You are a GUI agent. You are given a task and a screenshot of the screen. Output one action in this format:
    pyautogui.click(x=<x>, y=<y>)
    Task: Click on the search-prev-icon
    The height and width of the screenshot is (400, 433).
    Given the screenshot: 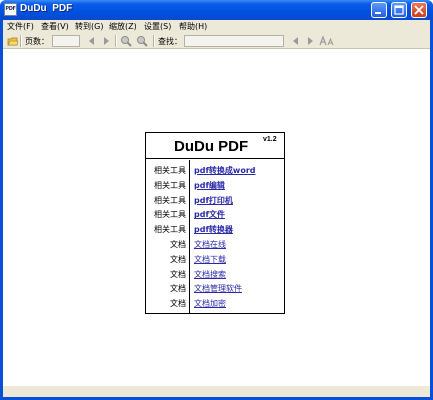 What is the action you would take?
    pyautogui.click(x=296, y=41)
    